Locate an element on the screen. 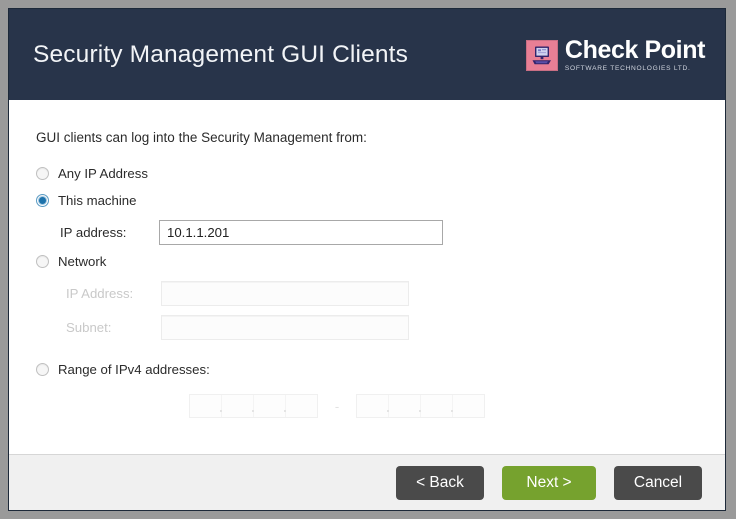 The width and height of the screenshot is (736, 519). radio-label-network: Network is located at coordinates (82, 261).